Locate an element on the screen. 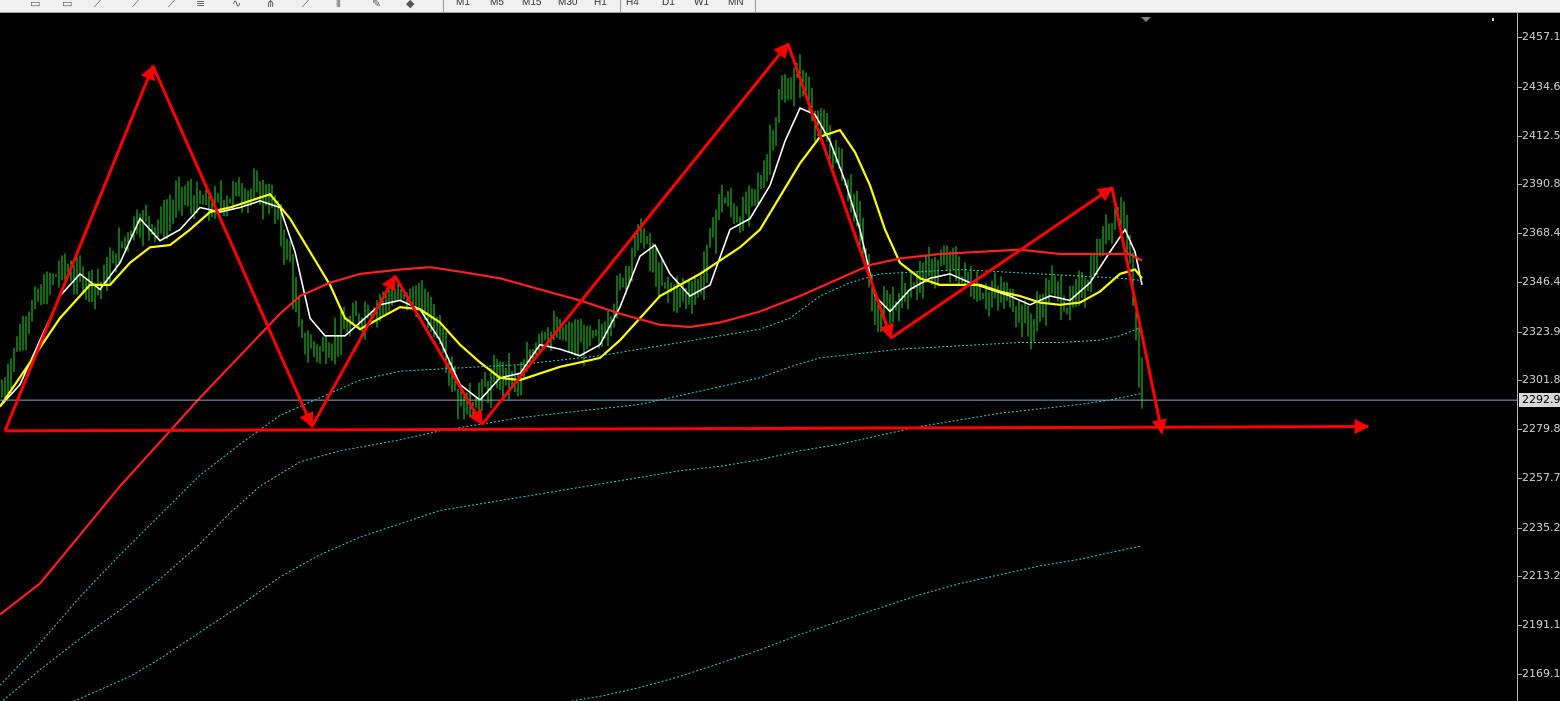 Image resolution: width=1560 pixels, height=701 pixels. eraser-icon: ◆ is located at coordinates (410, 5).